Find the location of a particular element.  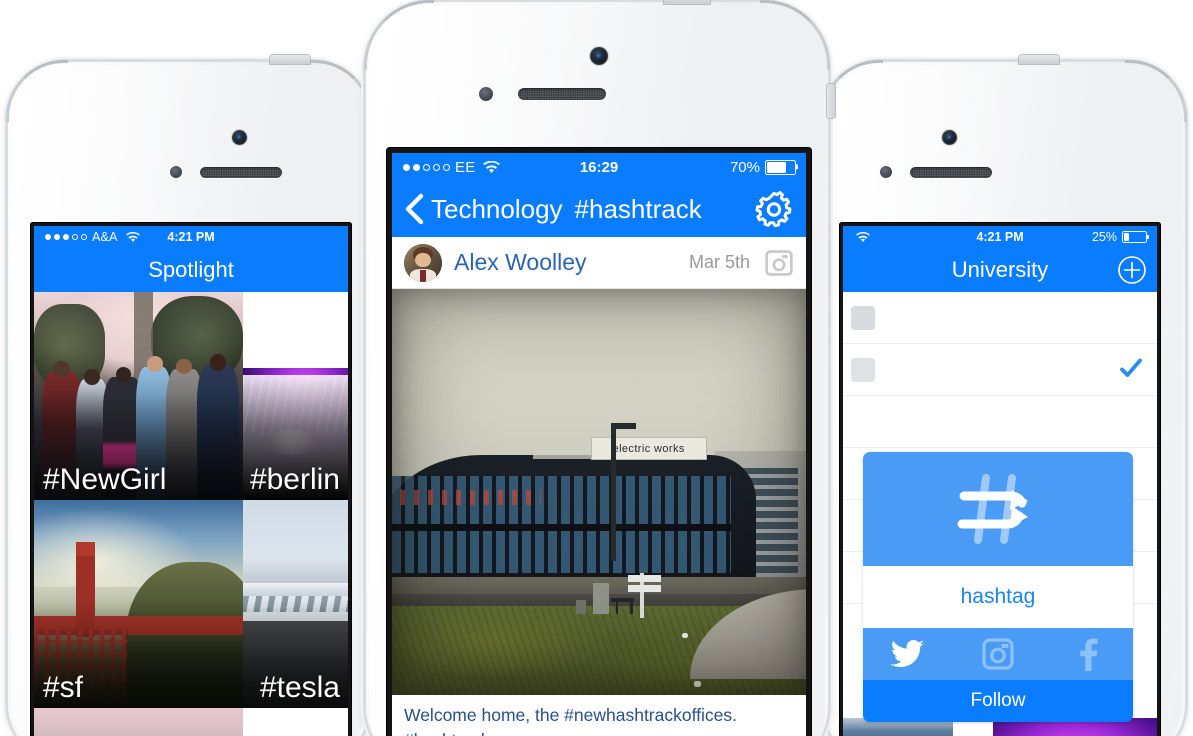

left-nav-bar: Spotlight is located at coordinates (191, 270).